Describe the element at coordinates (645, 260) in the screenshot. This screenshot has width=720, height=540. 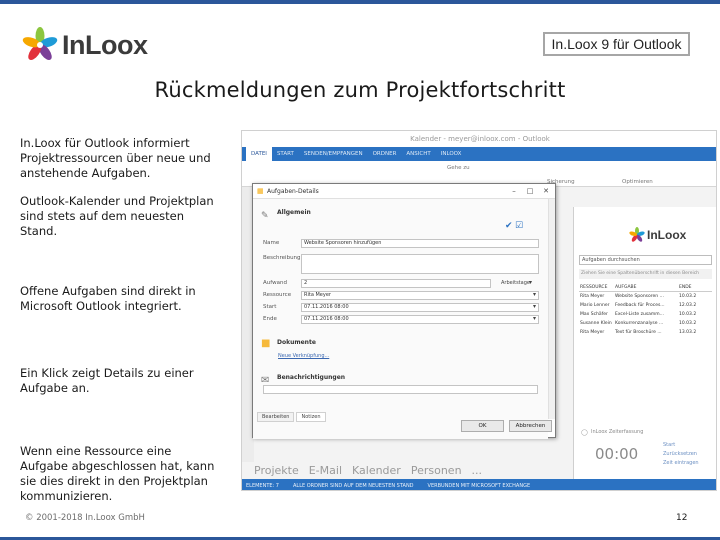
I see `pane-search-input: Aufgaben durchsuchen` at that location.